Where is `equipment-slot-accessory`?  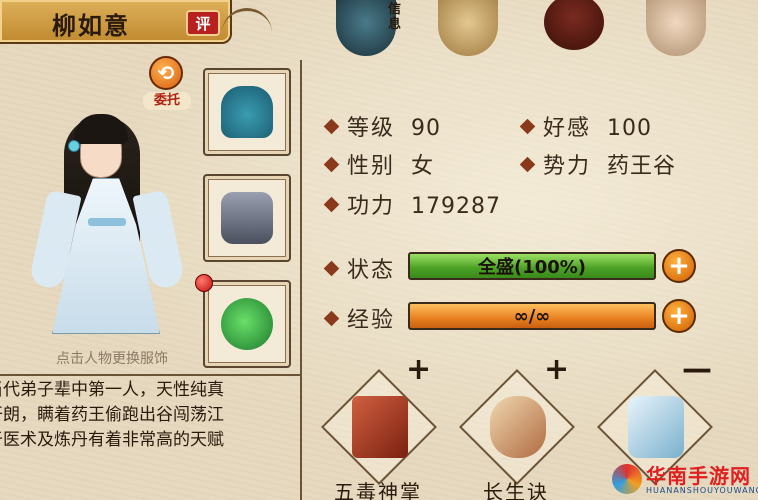 equipment-slot-accessory is located at coordinates (247, 324).